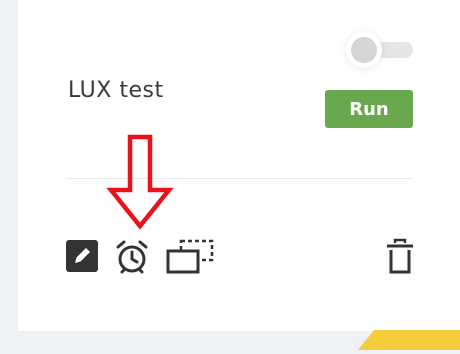 Image resolution: width=460 pixels, height=354 pixels. I want to click on enable-toggle, so click(381, 50).